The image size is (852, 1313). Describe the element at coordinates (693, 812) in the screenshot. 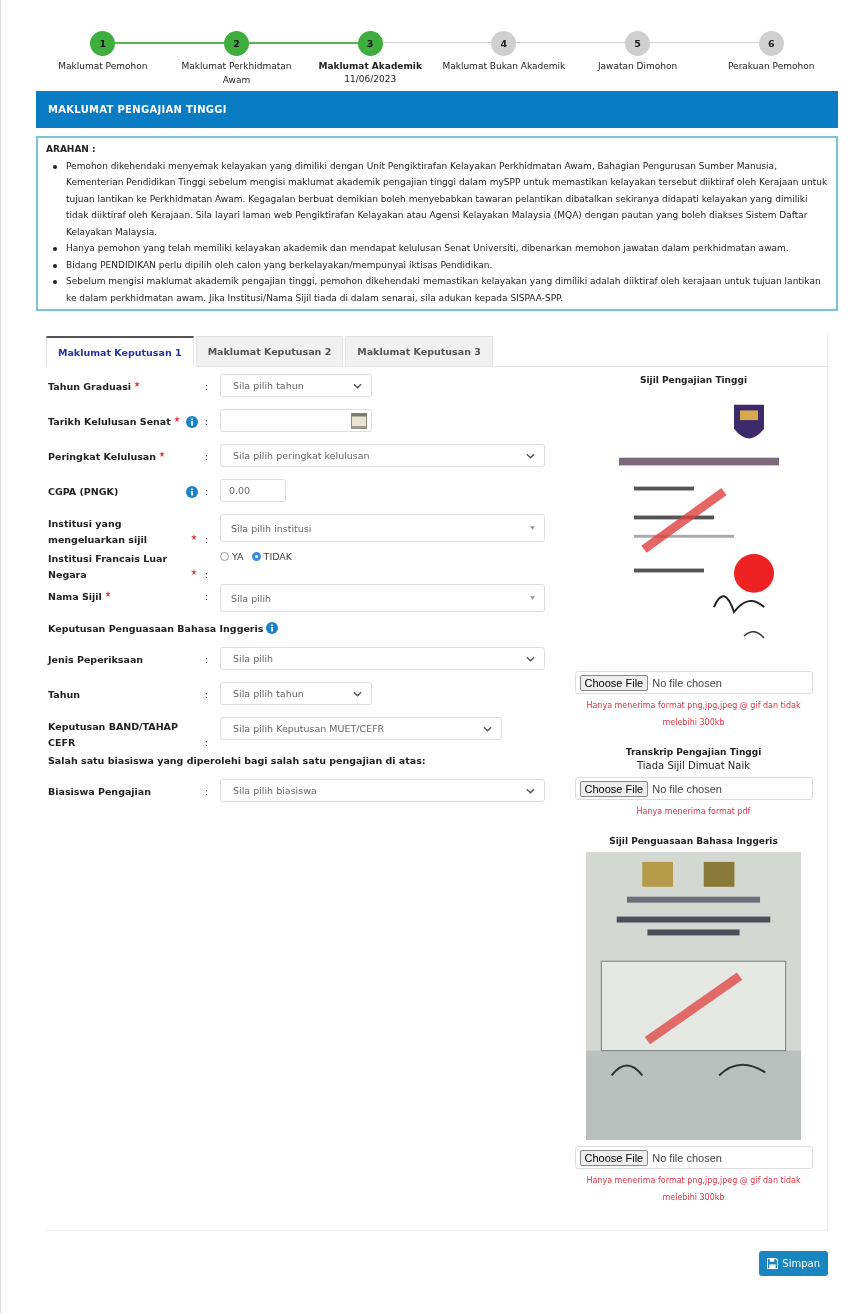

I see `upload-note: Hanya menerima format pdf` at that location.